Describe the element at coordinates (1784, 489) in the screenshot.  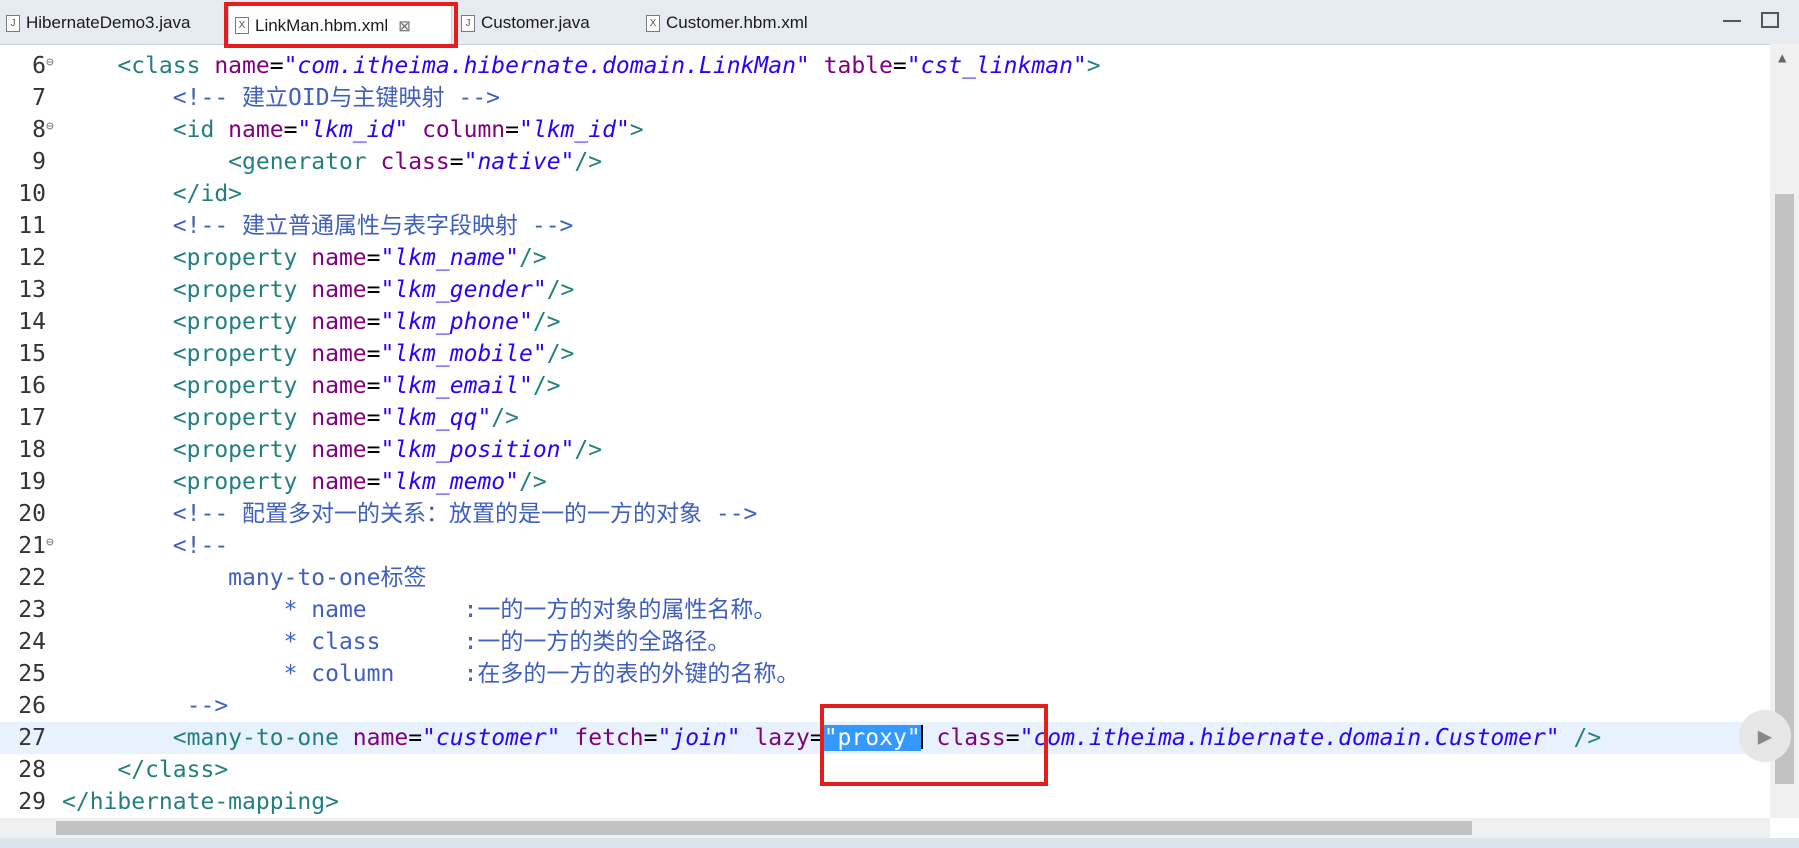
I see `vertical-scroll-thumb` at that location.